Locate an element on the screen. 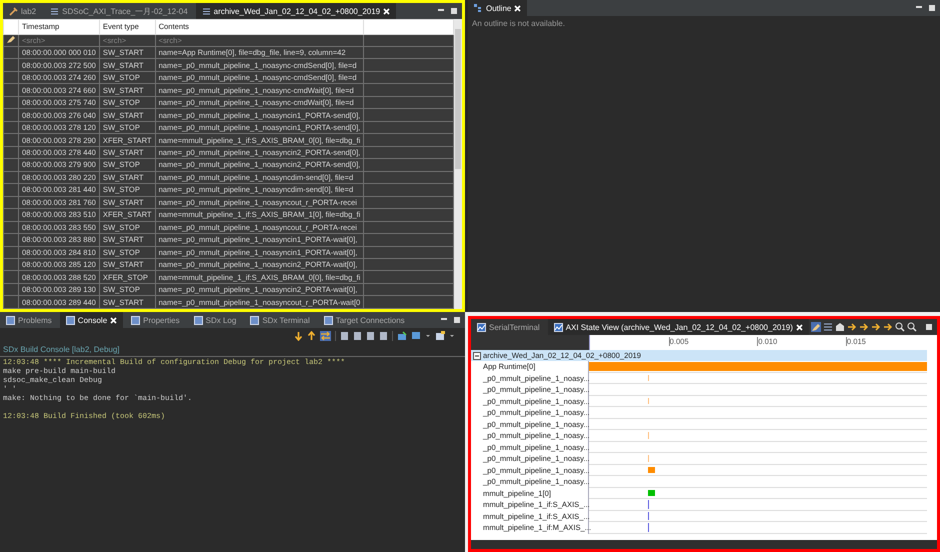  wrench-icon is located at coordinates (13, 11).